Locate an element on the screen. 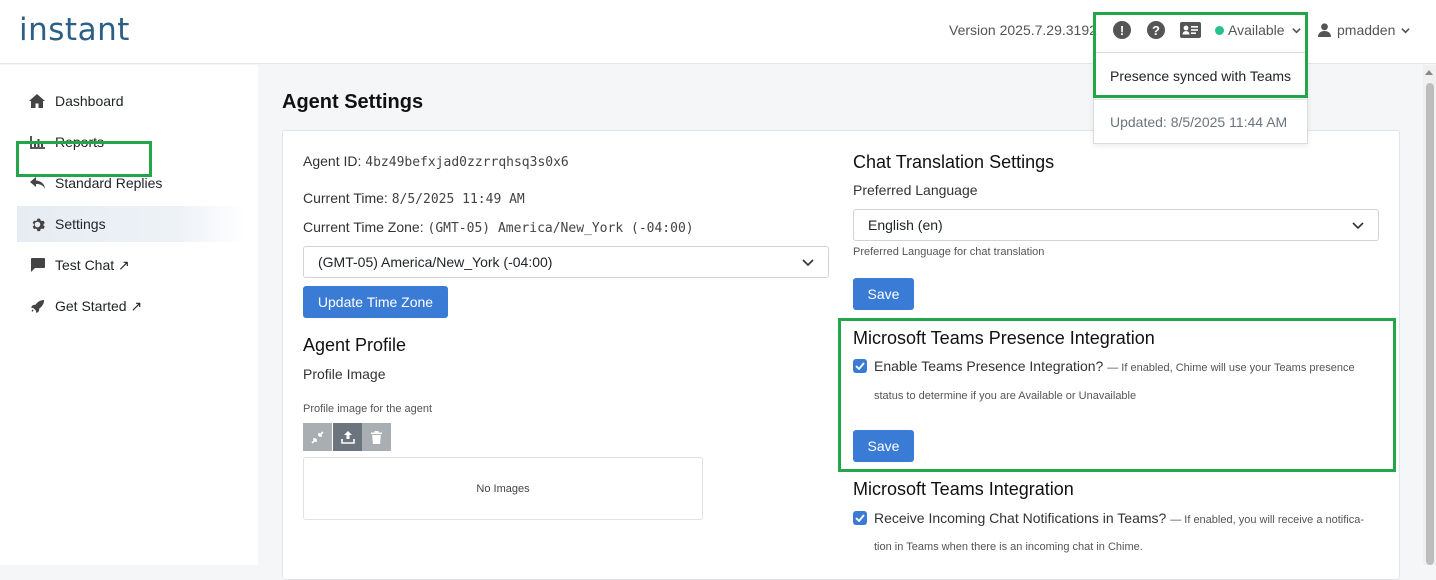 The height and width of the screenshot is (580, 1436). agent-id-row: Agent ID: 4bz49befxjad0zzrrqhsq3s0x6 is located at coordinates (436, 161).